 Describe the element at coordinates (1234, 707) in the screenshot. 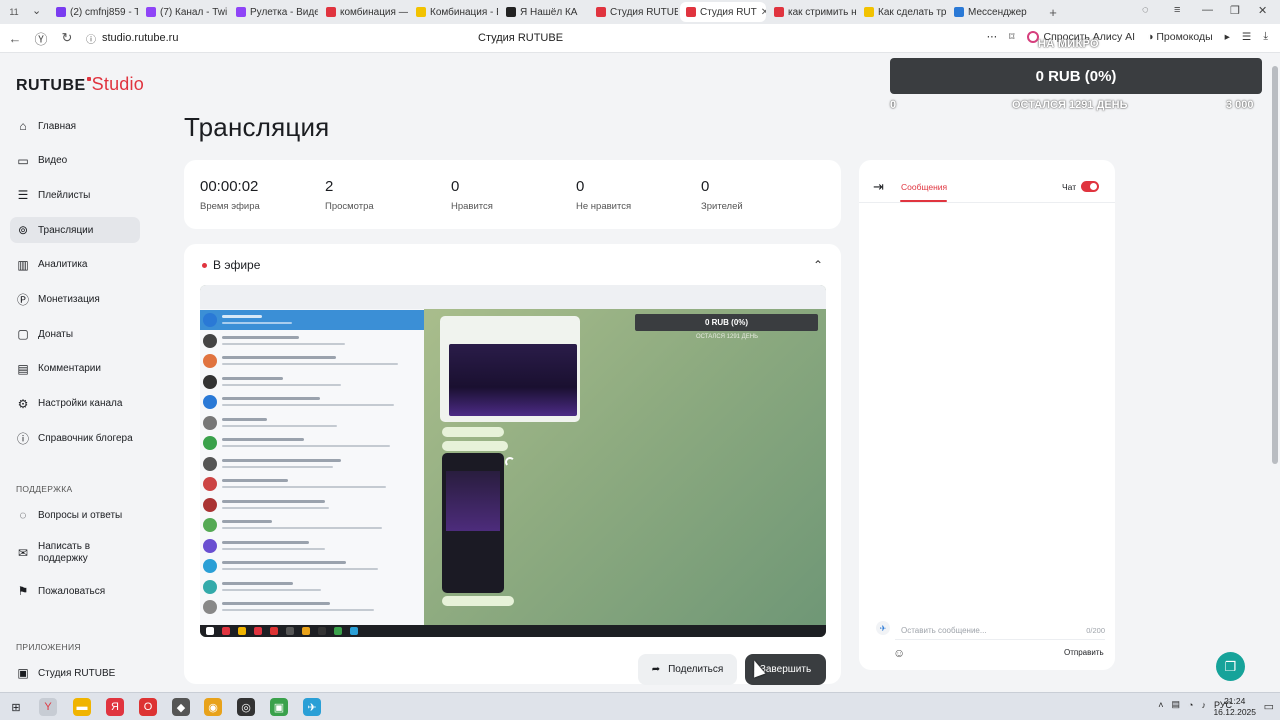

I see `clock: 21:24 16.12.2025` at that location.